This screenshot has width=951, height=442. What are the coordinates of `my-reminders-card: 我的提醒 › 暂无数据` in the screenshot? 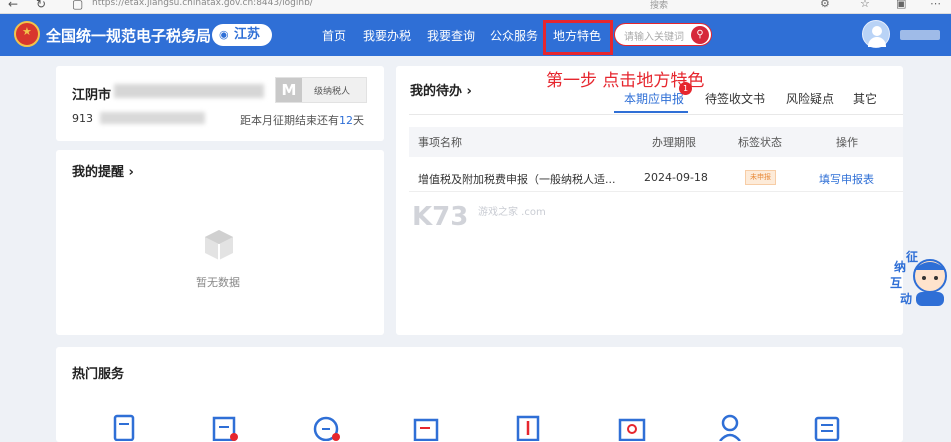 It's located at (220, 242).